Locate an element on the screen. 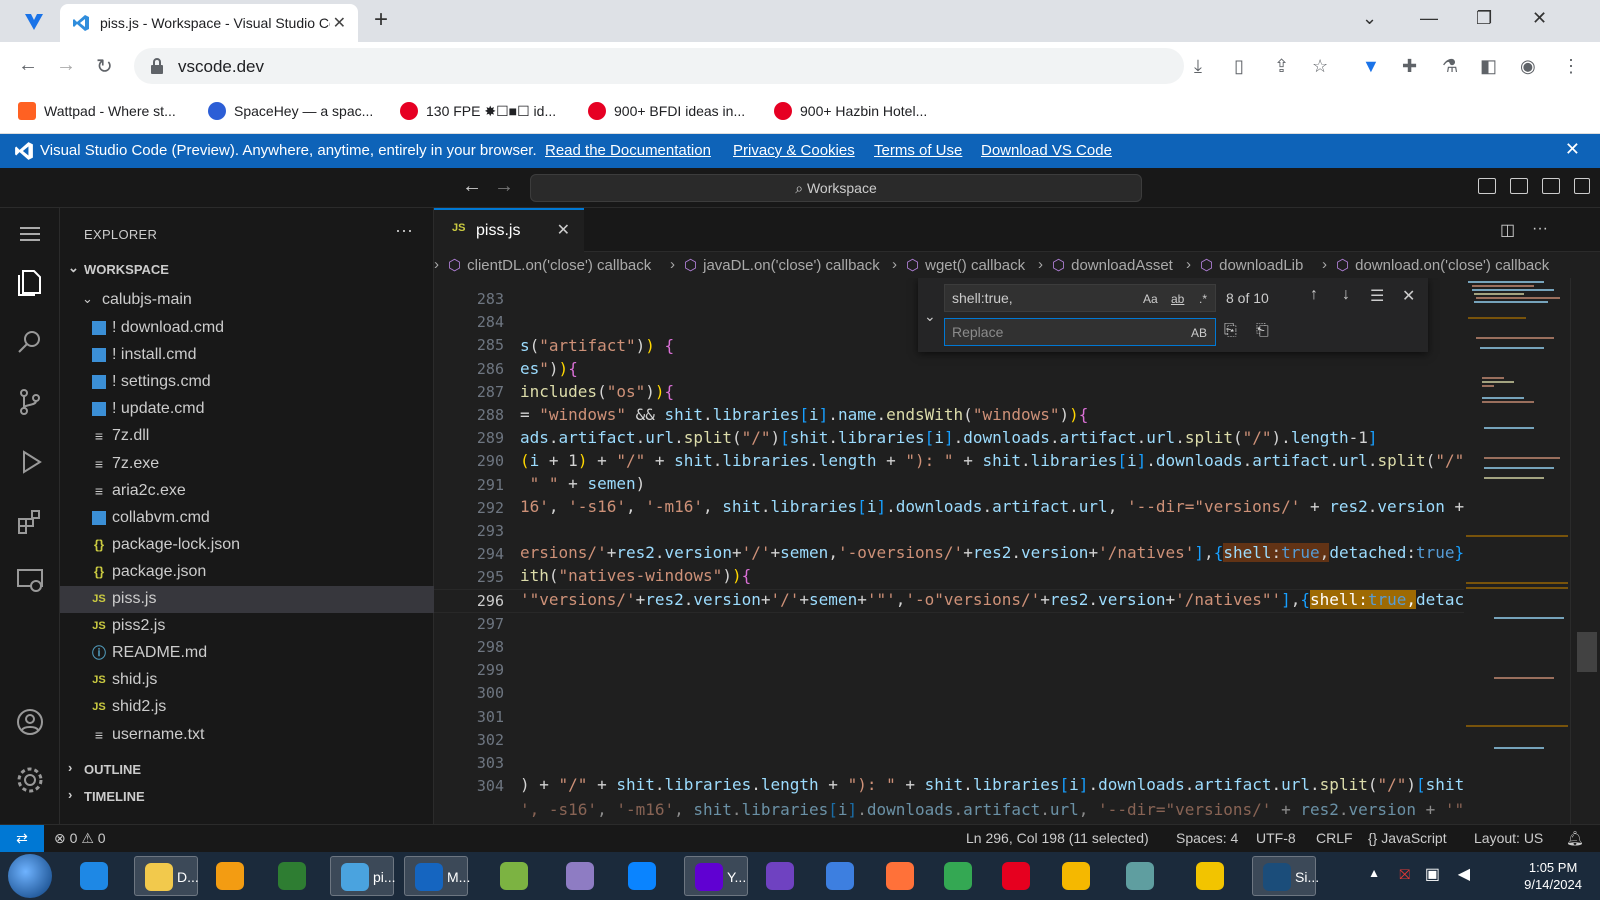 This screenshot has width=1600, height=900. breadcrumb-item: ⬡ javaDL.on('close') callback is located at coordinates (782, 265).